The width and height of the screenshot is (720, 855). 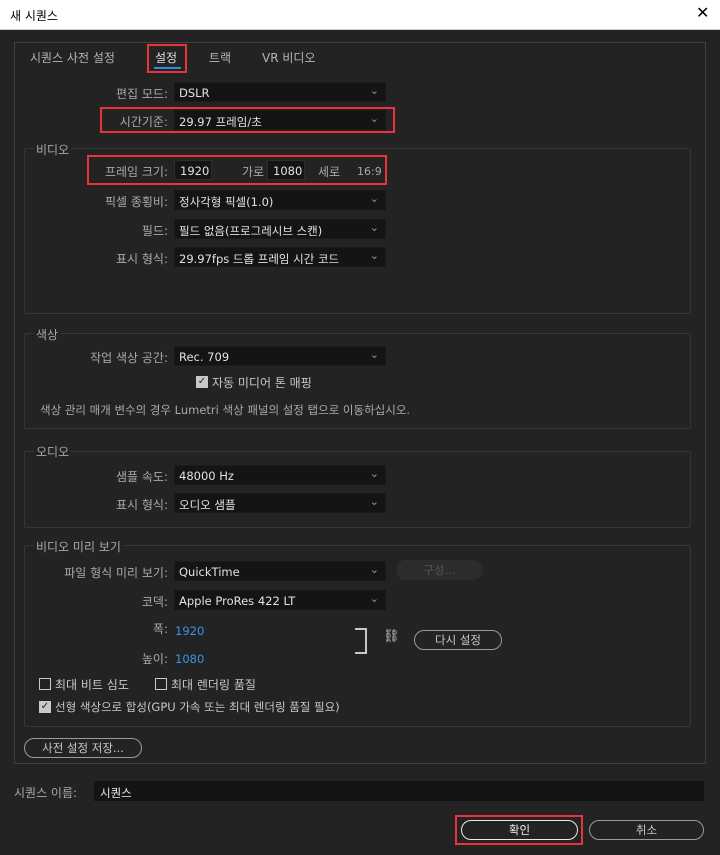 I want to click on audio-section, so click(x=357, y=489).